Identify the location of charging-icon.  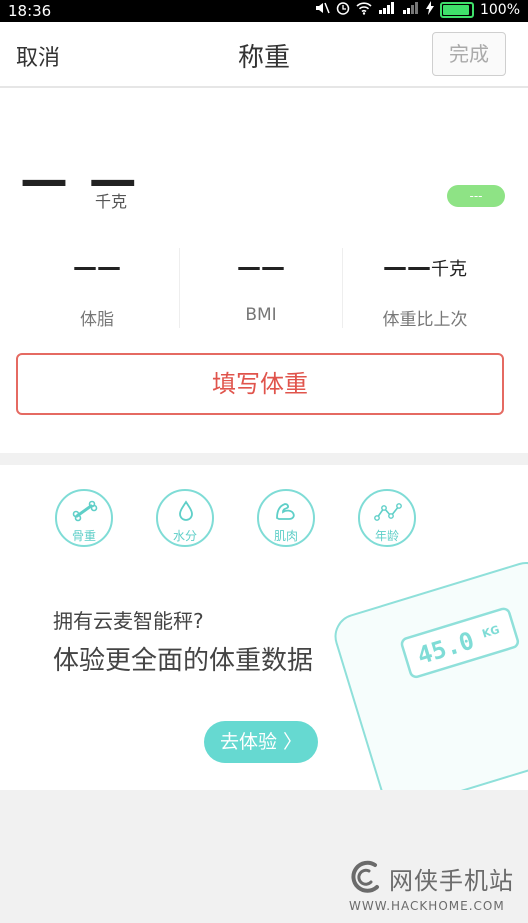
(429, 10).